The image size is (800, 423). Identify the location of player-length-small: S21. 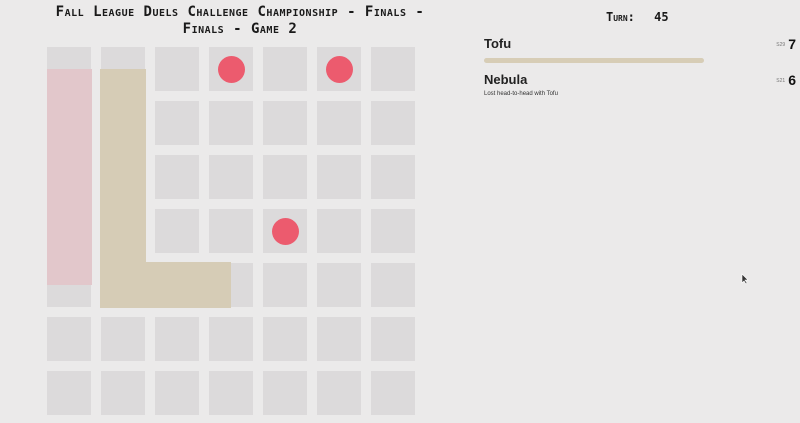
(781, 81).